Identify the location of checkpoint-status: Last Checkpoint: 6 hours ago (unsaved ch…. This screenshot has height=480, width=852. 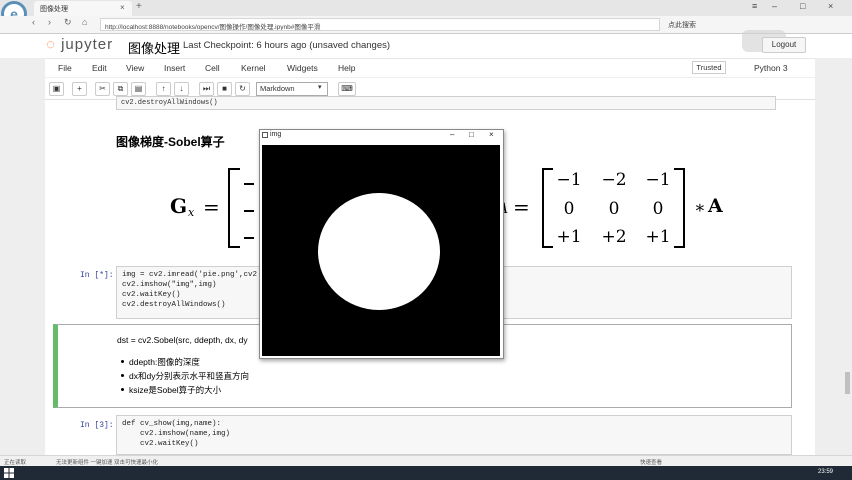
(287, 45).